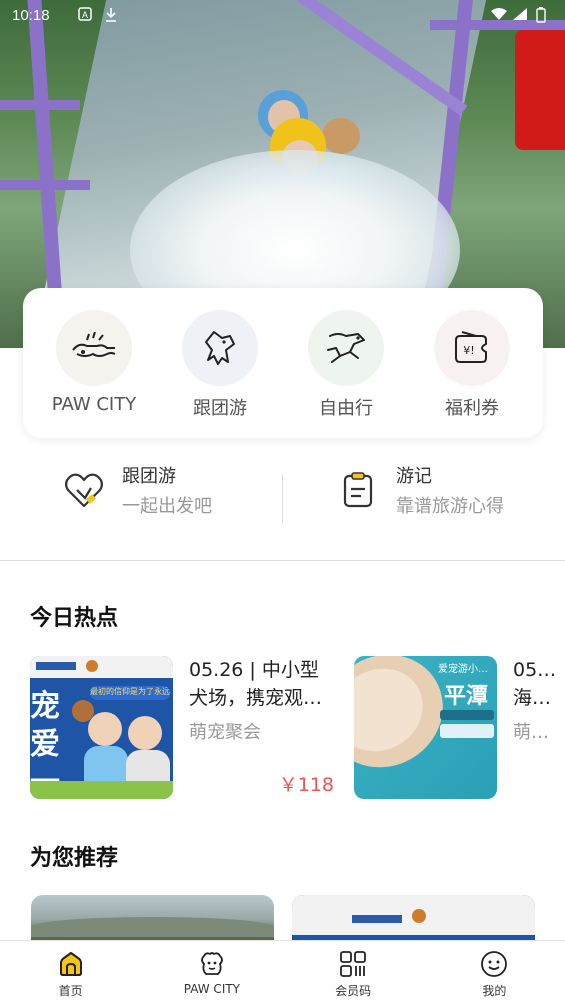 The image size is (565, 1004). Describe the element at coordinates (346, 348) in the screenshot. I see `running-dog-icon` at that location.